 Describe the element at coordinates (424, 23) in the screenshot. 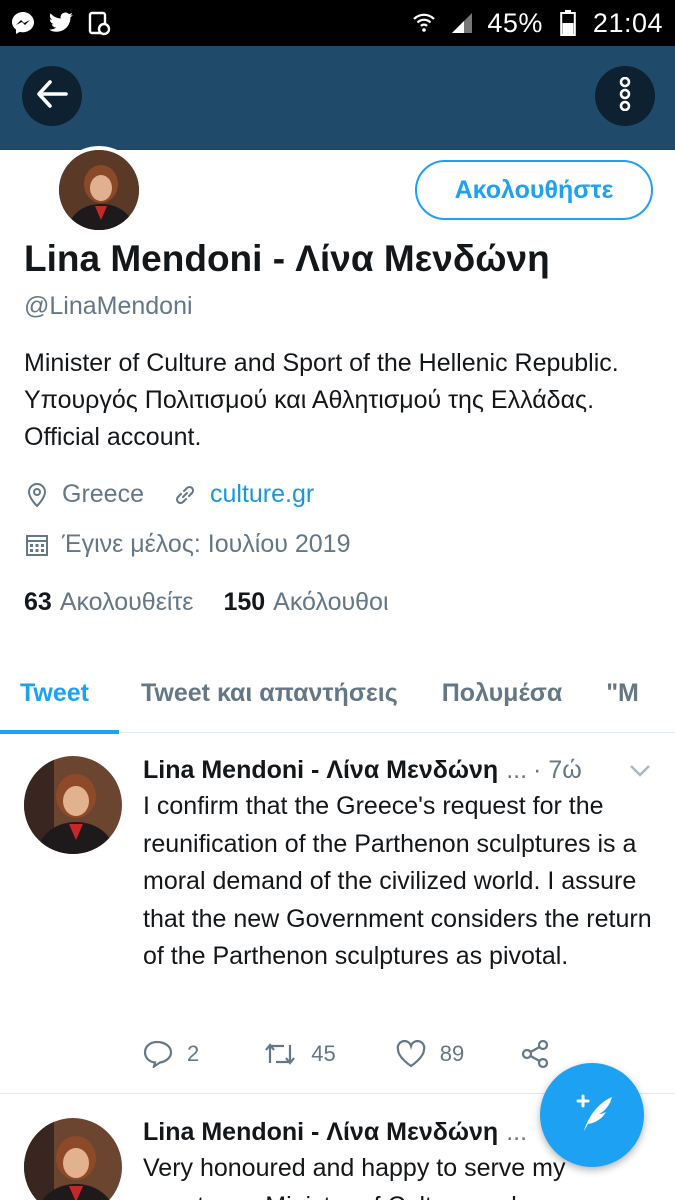

I see `wifi-icon` at that location.